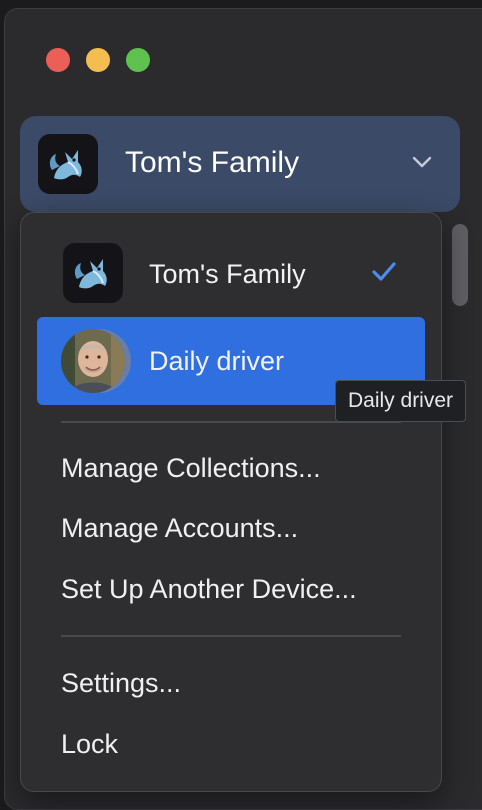 This screenshot has width=482, height=810. What do you see at coordinates (93, 361) in the screenshot?
I see `user-photo-avatar` at bounding box center [93, 361].